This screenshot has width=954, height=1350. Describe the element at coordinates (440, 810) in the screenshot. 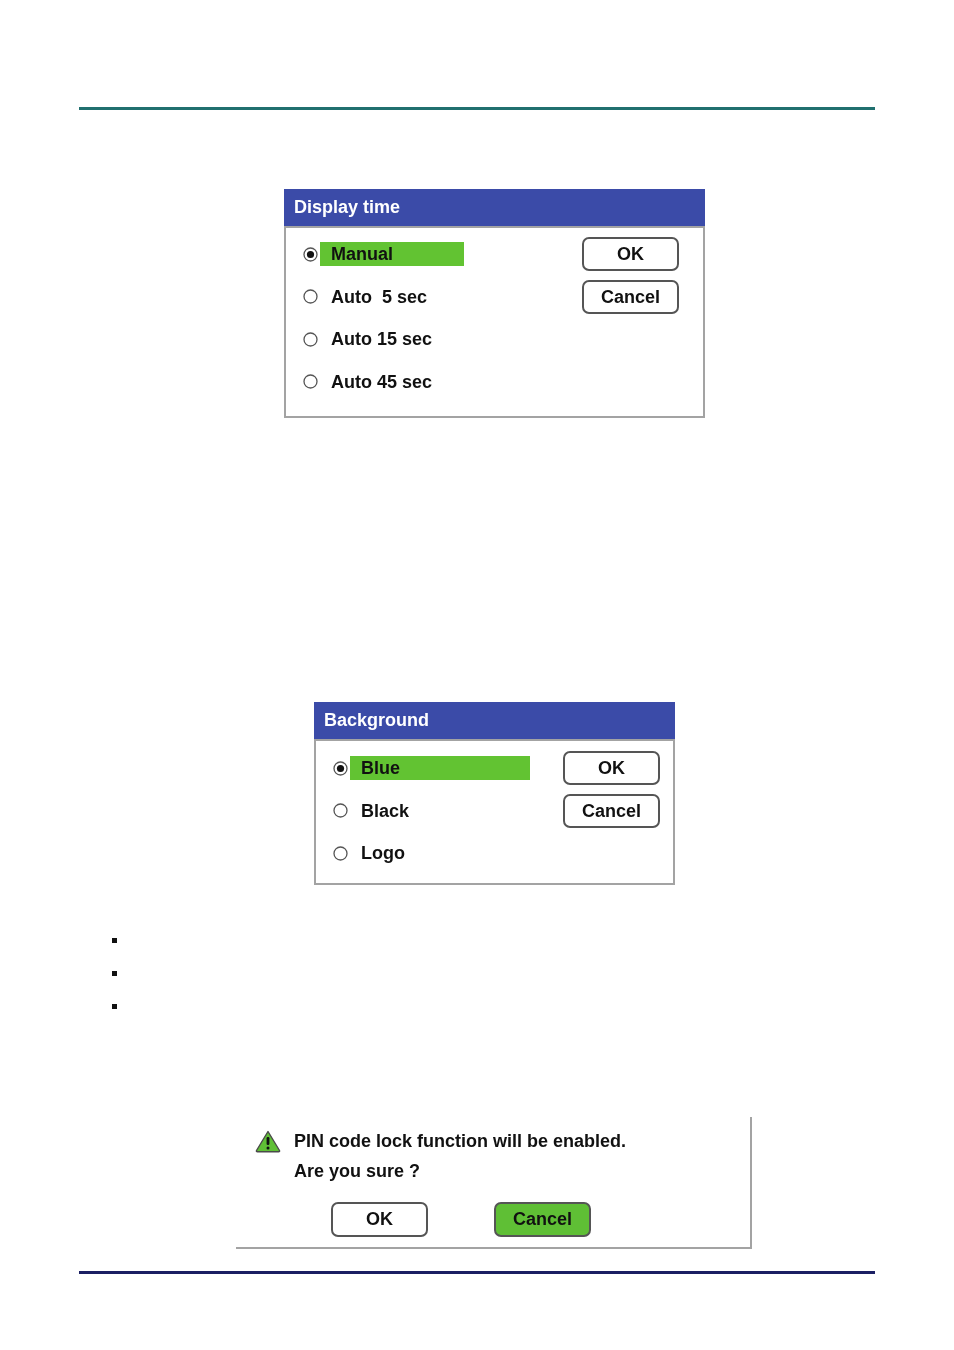

I see `option-label: Black` at that location.